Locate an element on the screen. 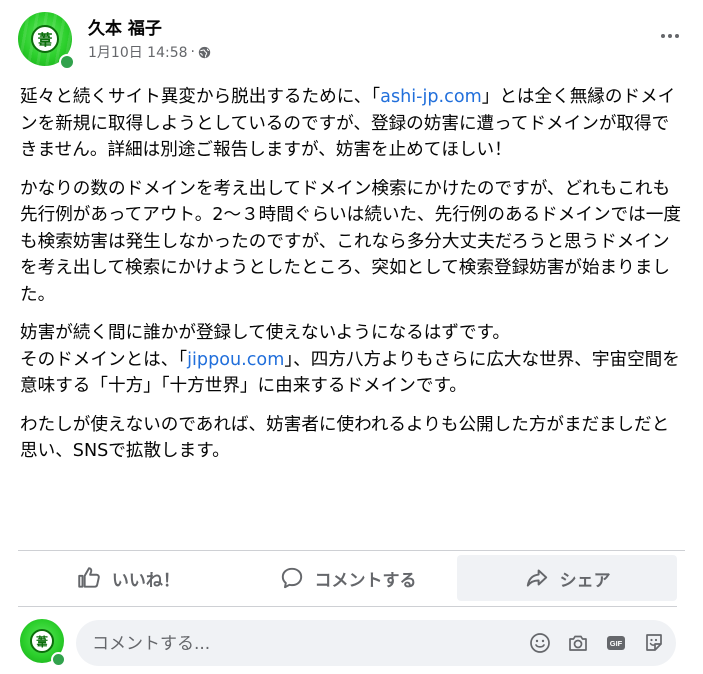 This screenshot has width=703, height=674. camera-icon is located at coordinates (578, 643).